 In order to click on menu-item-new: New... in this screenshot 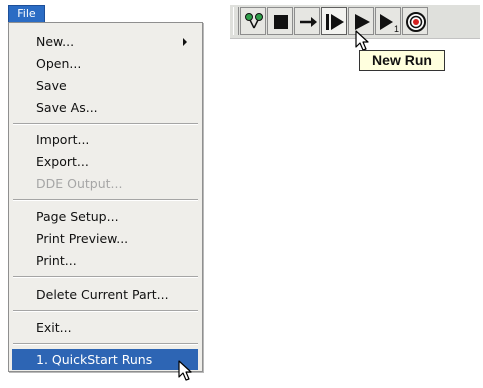, I will do `click(105, 41)`.